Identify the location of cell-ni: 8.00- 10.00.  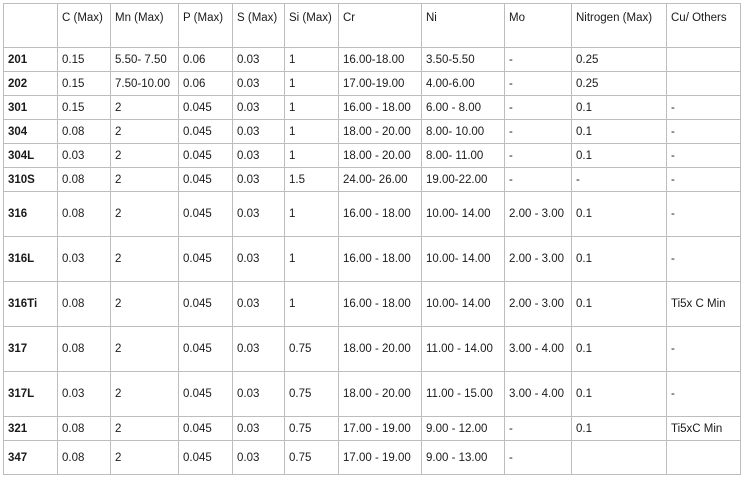
(463, 131).